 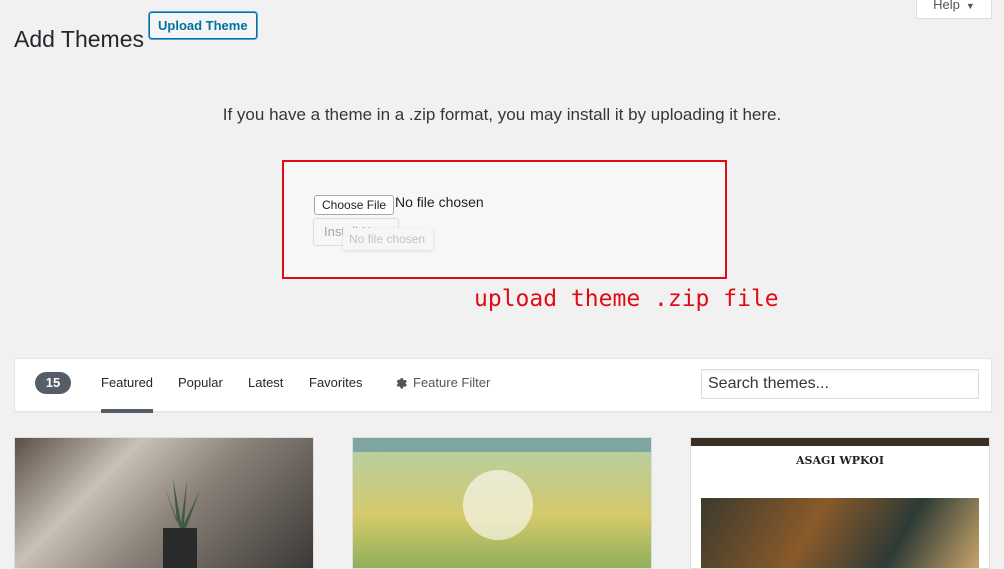 What do you see at coordinates (200, 392) in the screenshot?
I see `tab-popular: Popular` at bounding box center [200, 392].